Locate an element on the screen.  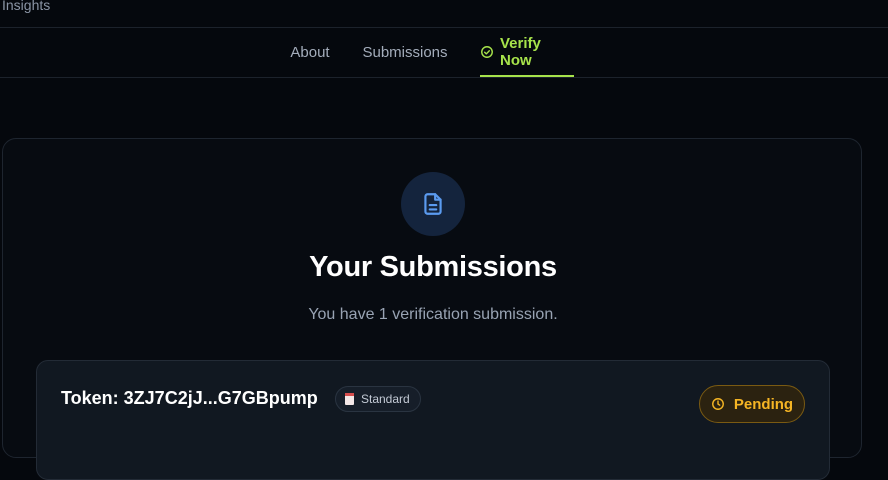
tab-submissions-label: Submissions is located at coordinates (405, 52).